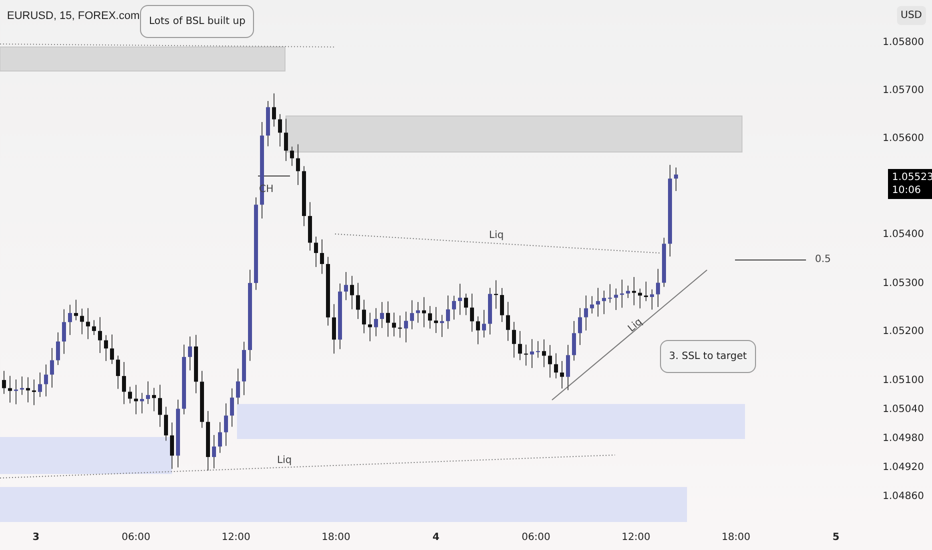  I want to click on price-tick-label: 1.04860, so click(903, 497).